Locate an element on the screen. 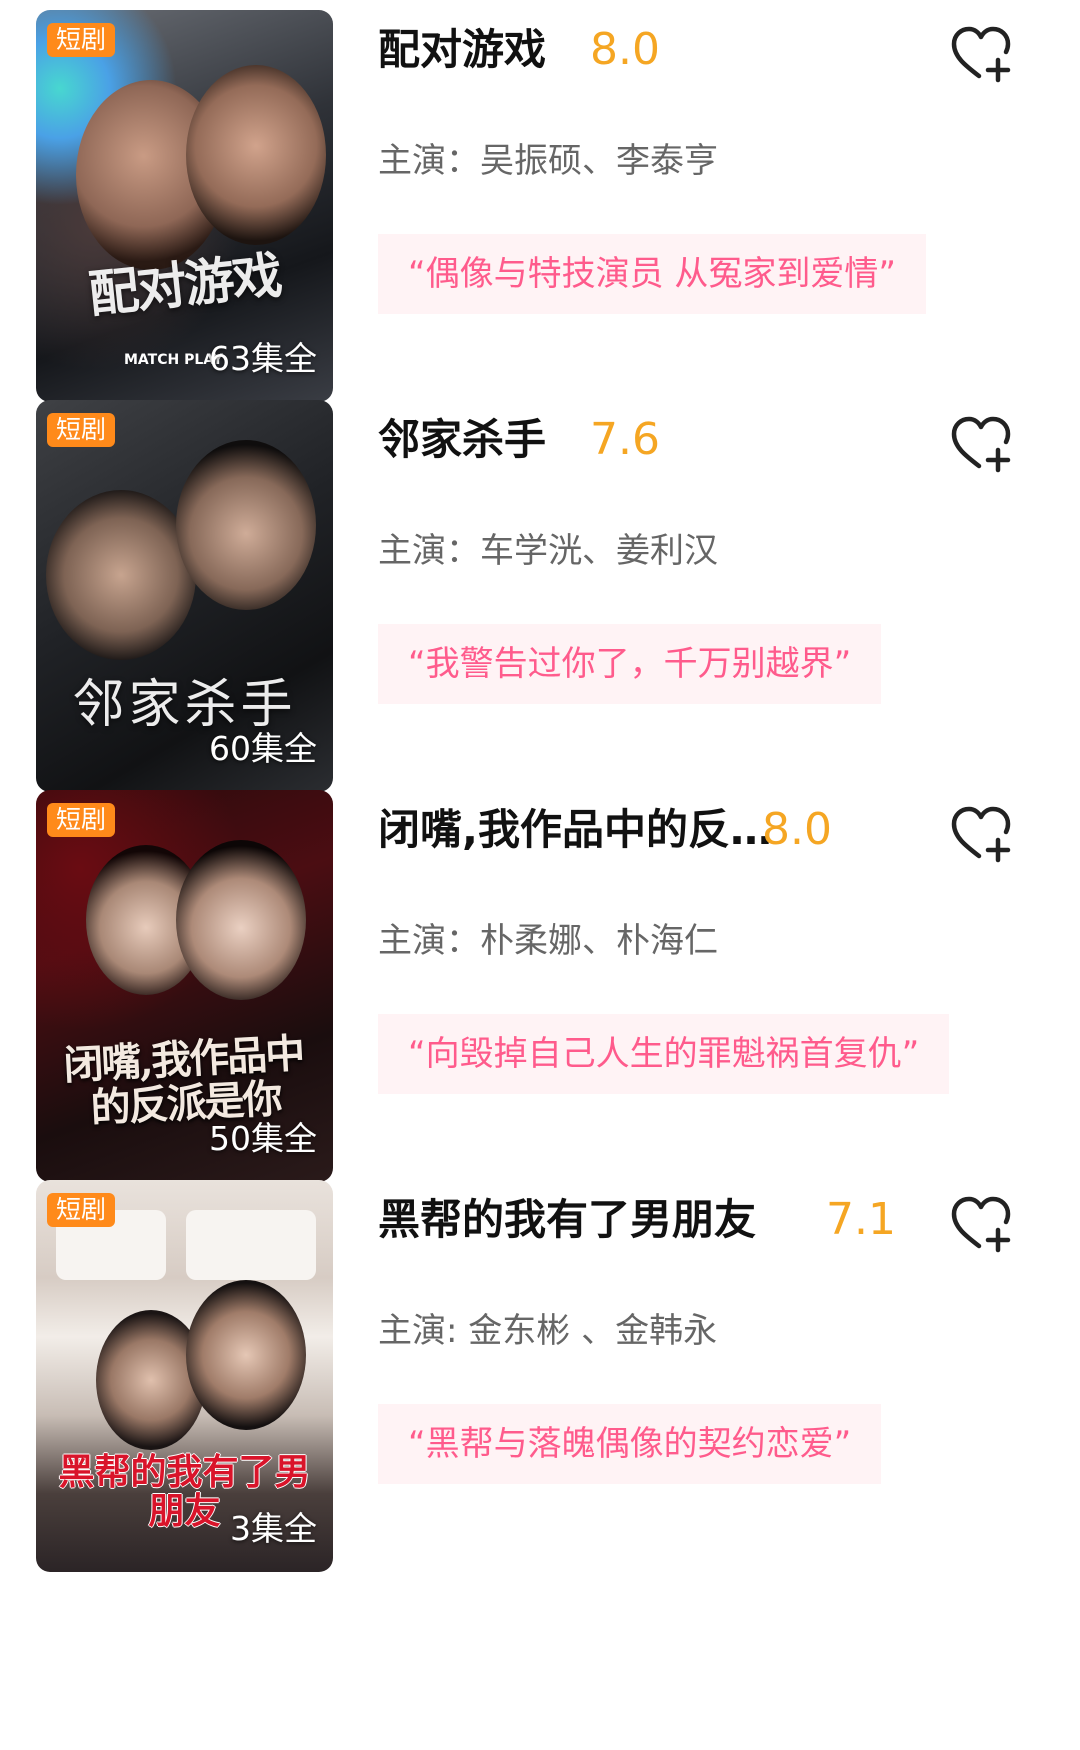 The image size is (1080, 1750). quote-tagline: “我警告过你了，千万别越界” is located at coordinates (630, 664).